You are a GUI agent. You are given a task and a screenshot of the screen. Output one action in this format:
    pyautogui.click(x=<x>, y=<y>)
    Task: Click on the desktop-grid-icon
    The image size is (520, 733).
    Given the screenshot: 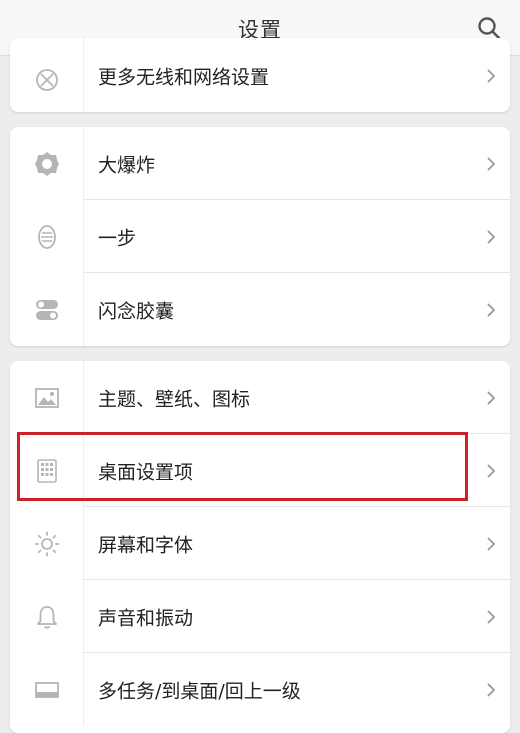 What is the action you would take?
    pyautogui.click(x=47, y=470)
    